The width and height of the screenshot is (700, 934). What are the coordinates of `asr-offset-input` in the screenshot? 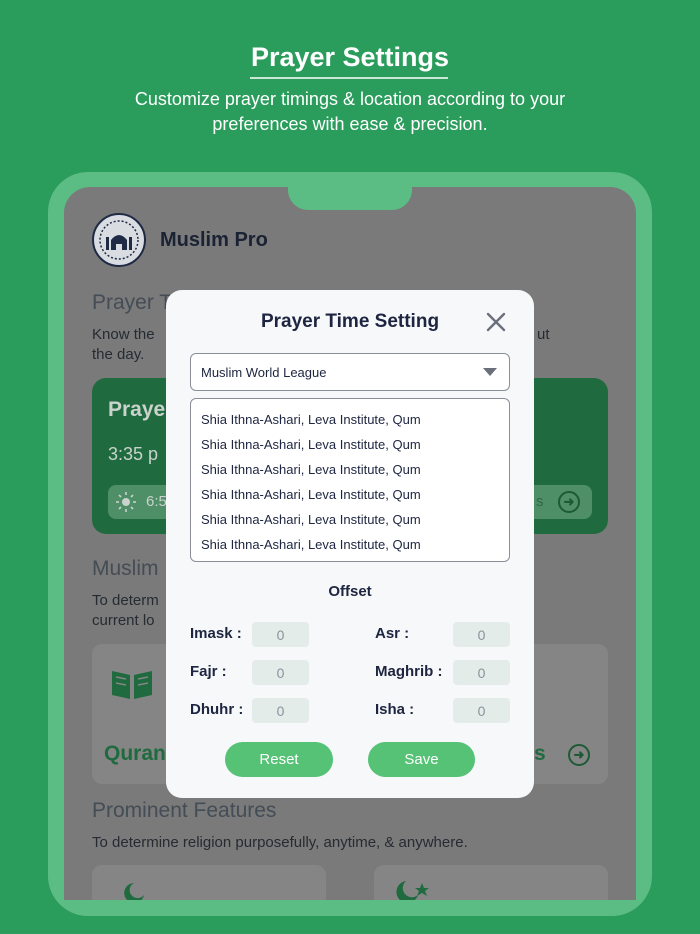 It's located at (481, 634).